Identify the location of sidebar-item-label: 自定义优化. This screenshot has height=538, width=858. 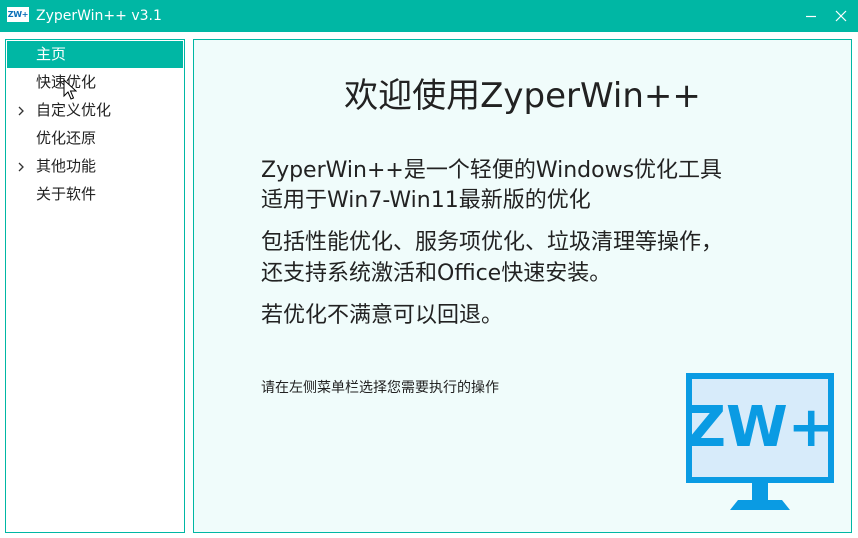
(74, 110).